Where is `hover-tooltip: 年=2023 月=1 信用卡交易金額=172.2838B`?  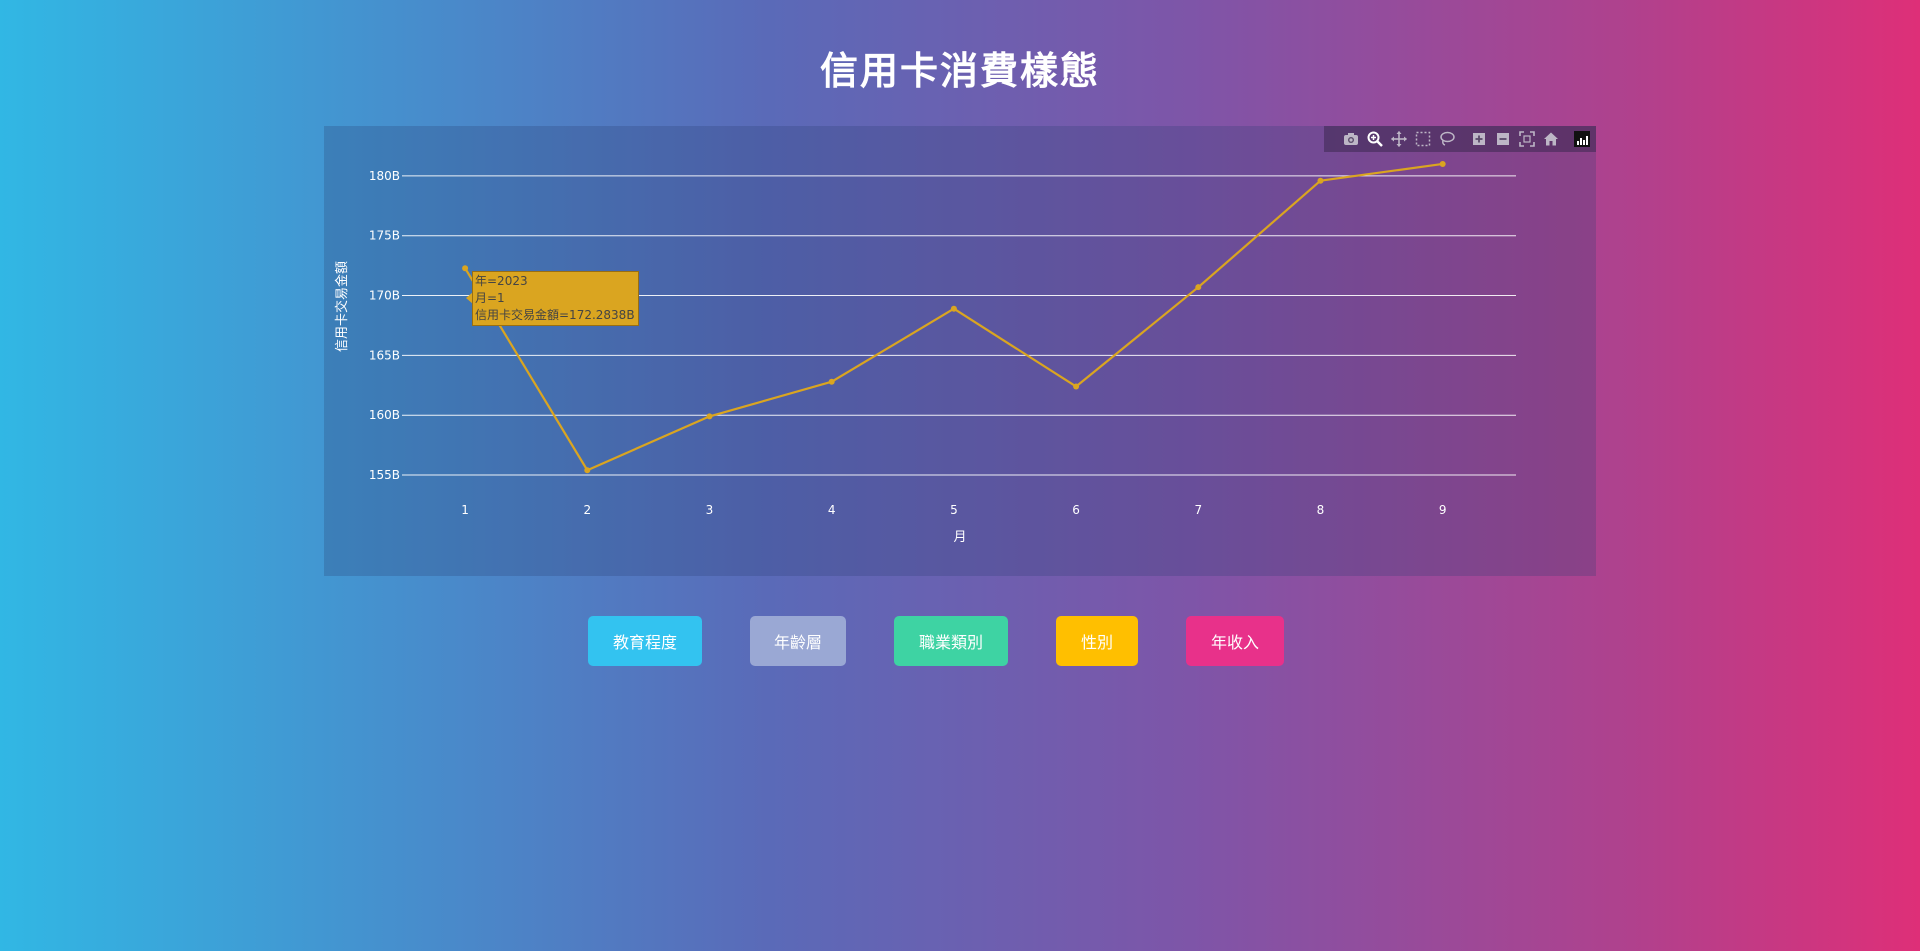 hover-tooltip: 年=2023 月=1 信用卡交易金額=172.2838B is located at coordinates (555, 298).